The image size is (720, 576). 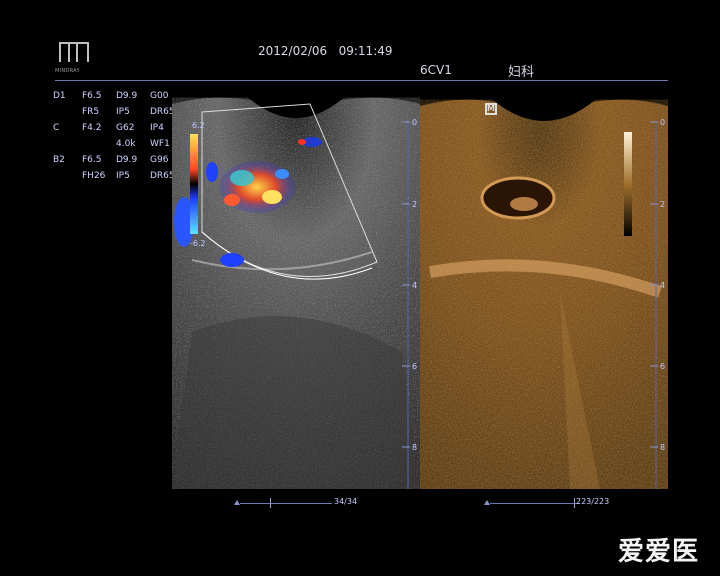 I want to click on param-row: D1 F6.5 D9.9 G00, so click(x=110, y=99).